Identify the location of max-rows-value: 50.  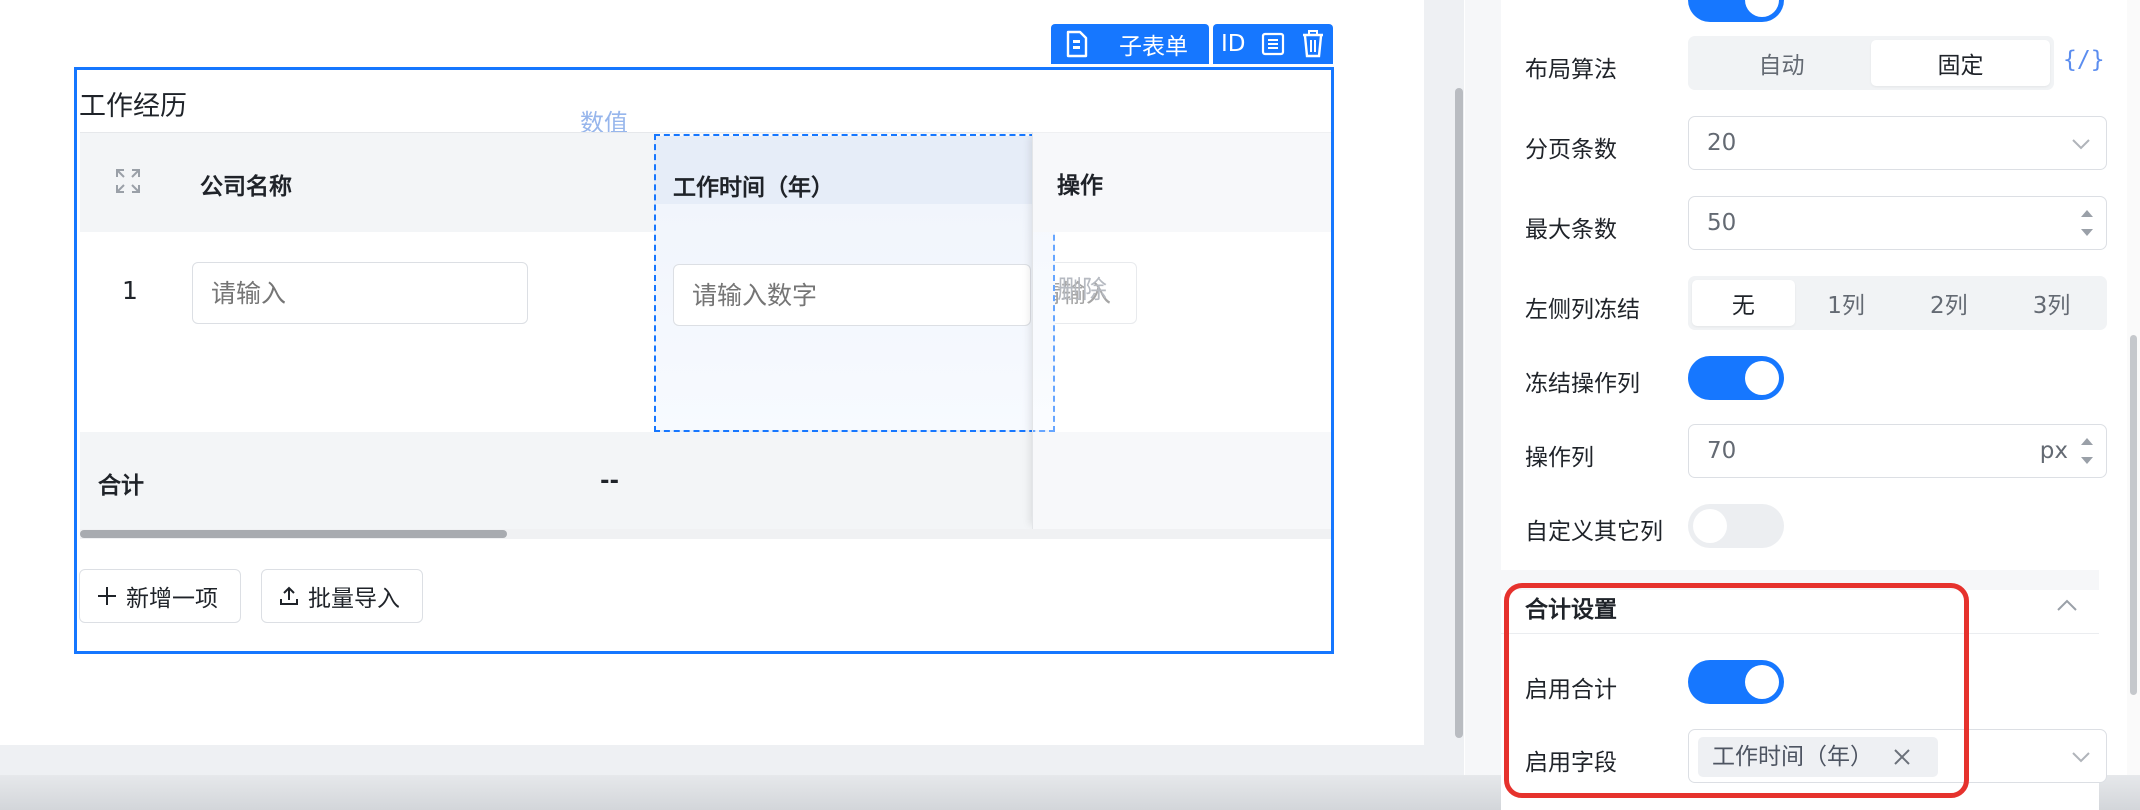
(1722, 223).